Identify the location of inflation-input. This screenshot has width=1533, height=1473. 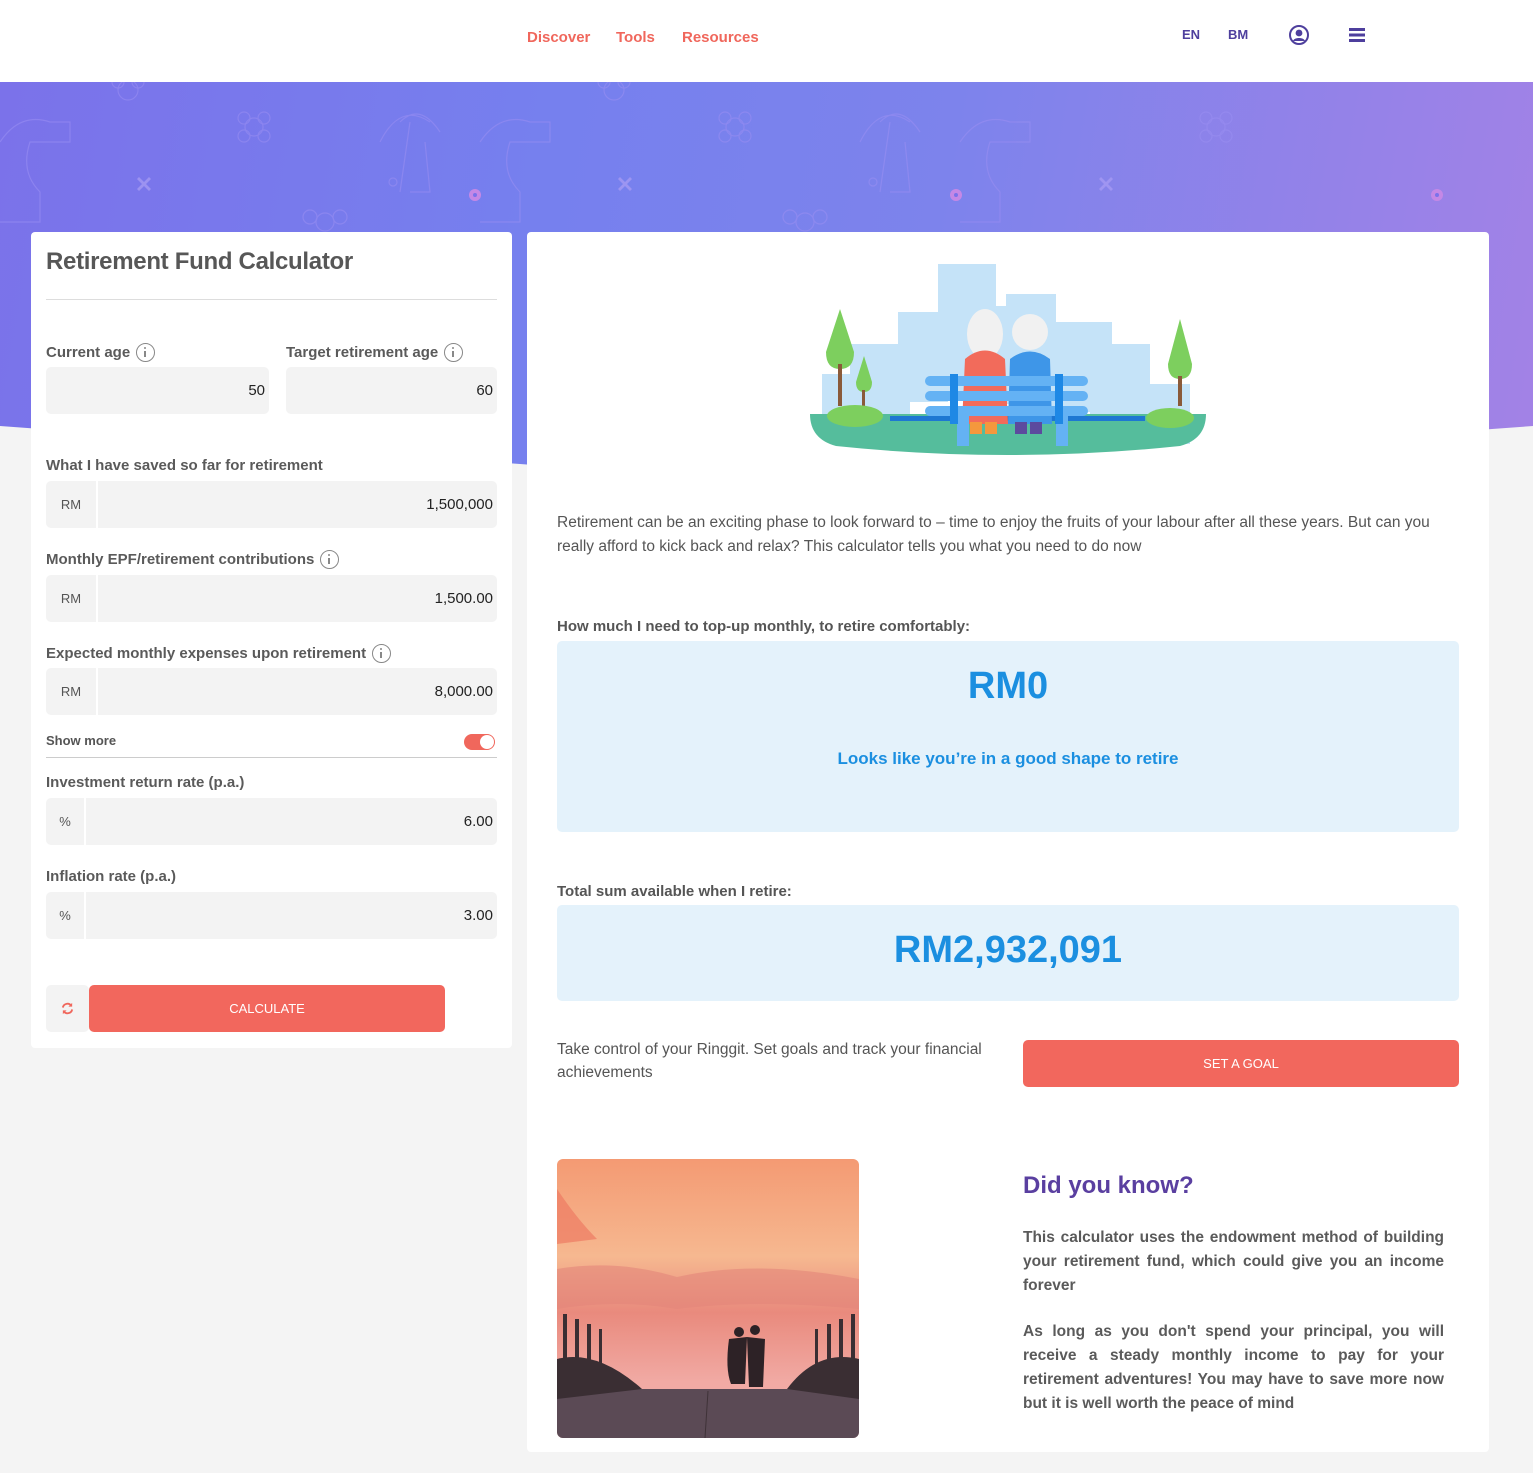
(291, 915).